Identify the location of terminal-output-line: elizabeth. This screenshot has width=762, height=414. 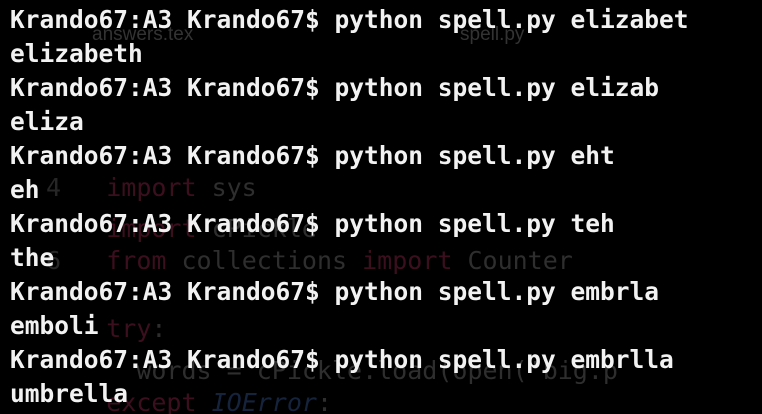
(76, 53).